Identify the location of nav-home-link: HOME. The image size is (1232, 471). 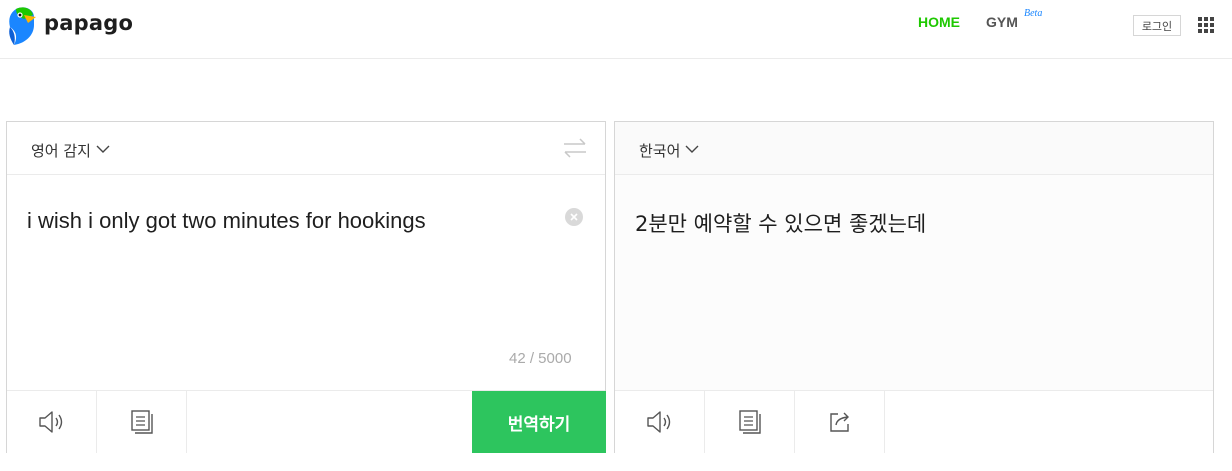
(939, 22).